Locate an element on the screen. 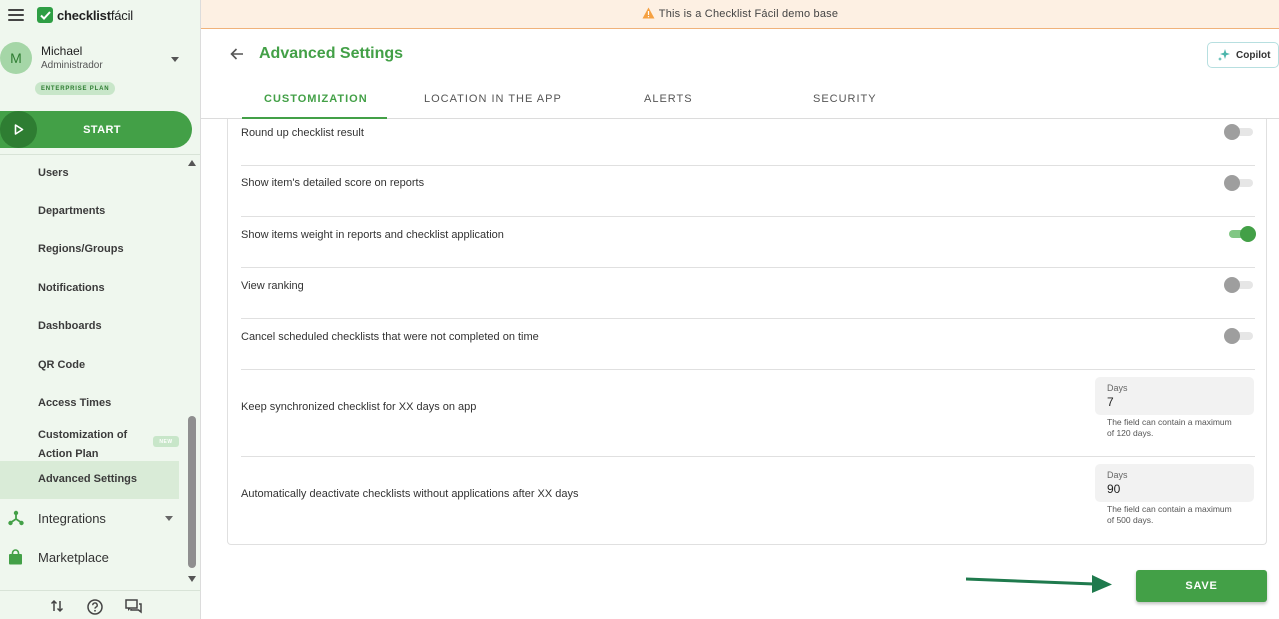 The width and height of the screenshot is (1279, 619). keep-sync-days-field: Days is located at coordinates (1174, 396).